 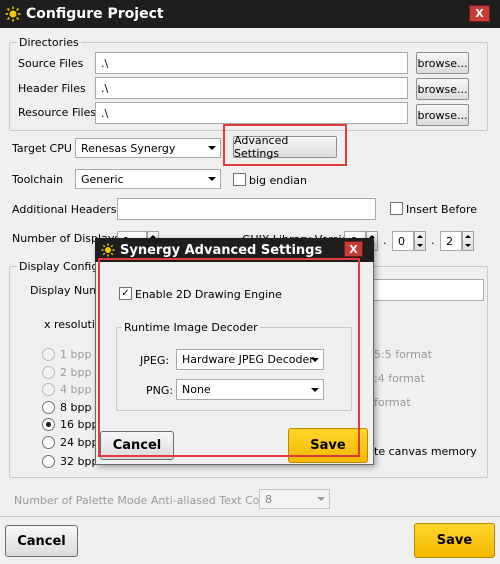 What do you see at coordinates (102, 179) in the screenshot?
I see `toolchain-value: Generic` at bounding box center [102, 179].